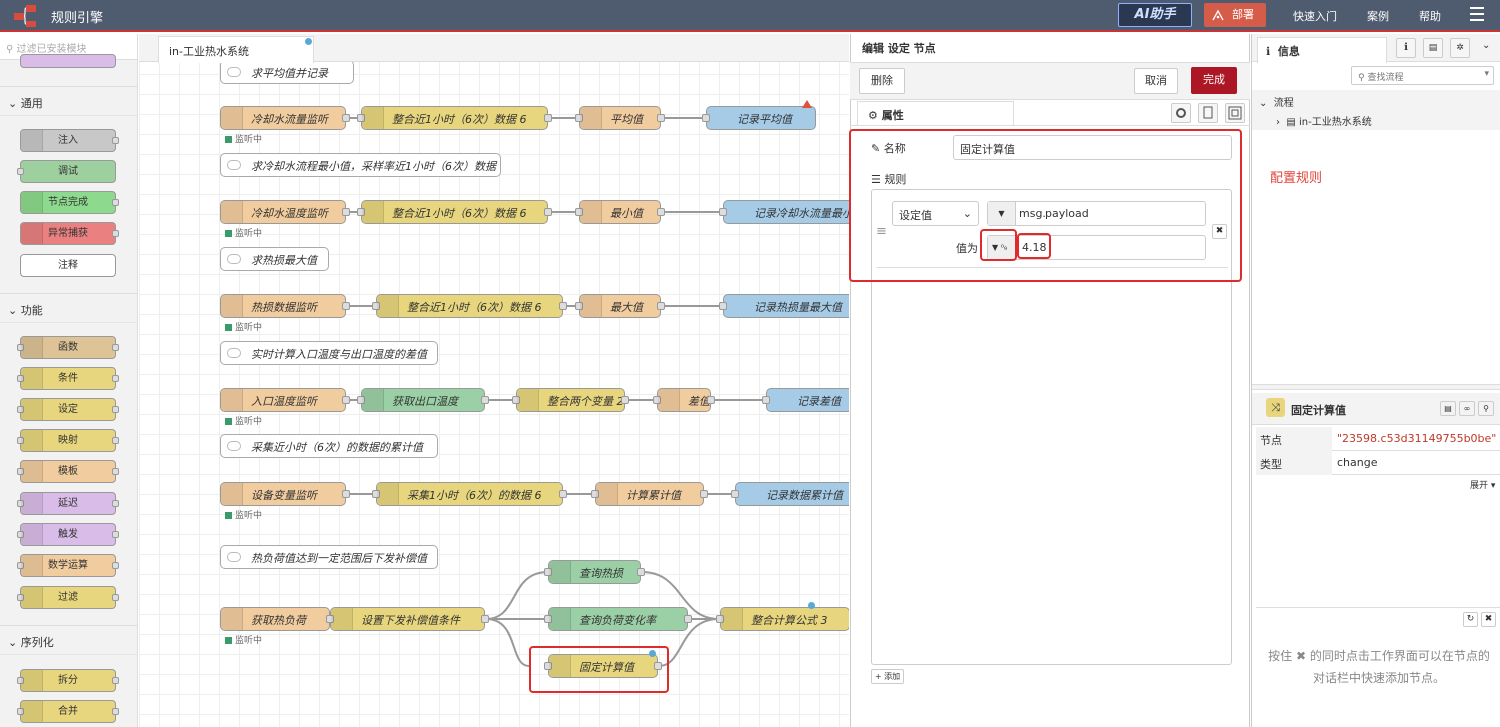  Describe the element at coordinates (285, 494) in the screenshot. I see `flow-node: 设备变量监听` at that location.